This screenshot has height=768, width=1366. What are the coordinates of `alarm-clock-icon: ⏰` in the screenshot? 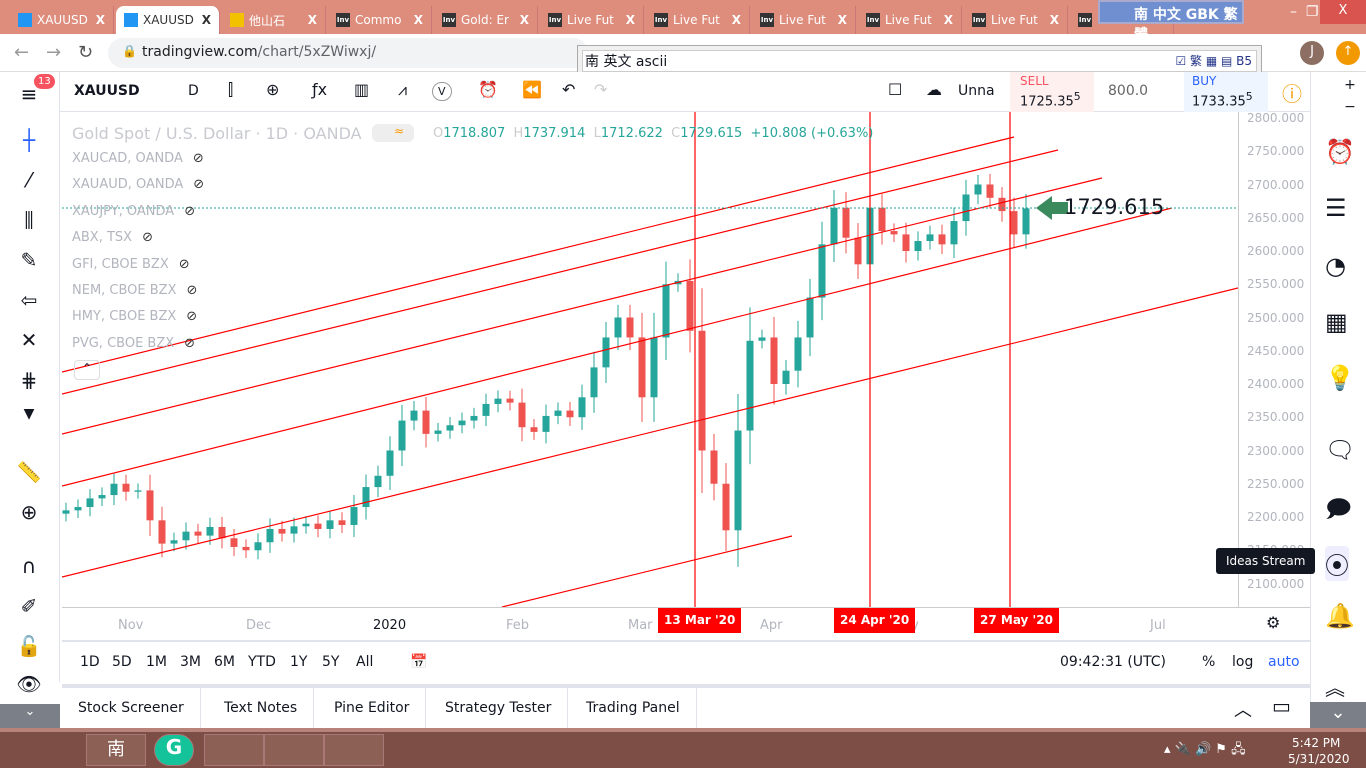 It's located at (1340, 152).